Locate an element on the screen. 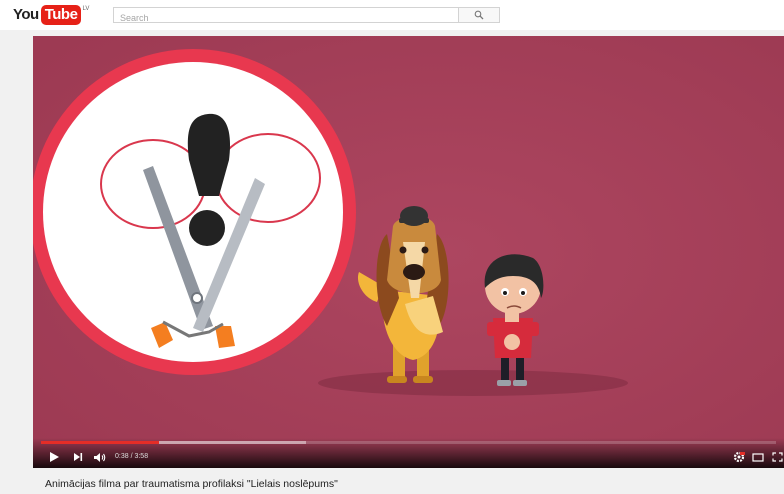  fullscreen-button is located at coordinates (777, 457).